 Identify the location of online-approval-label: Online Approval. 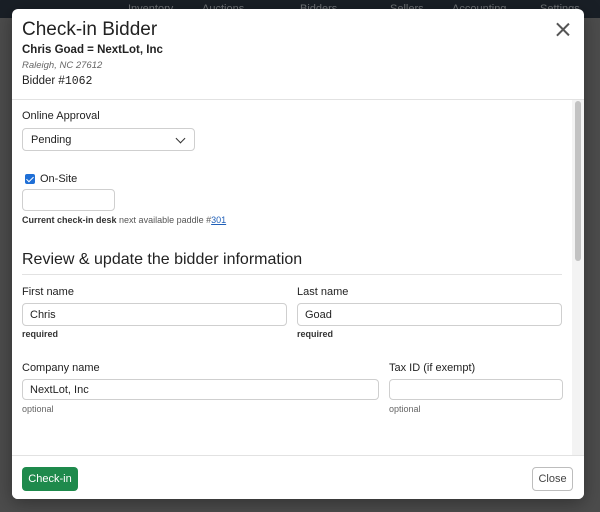
(61, 116).